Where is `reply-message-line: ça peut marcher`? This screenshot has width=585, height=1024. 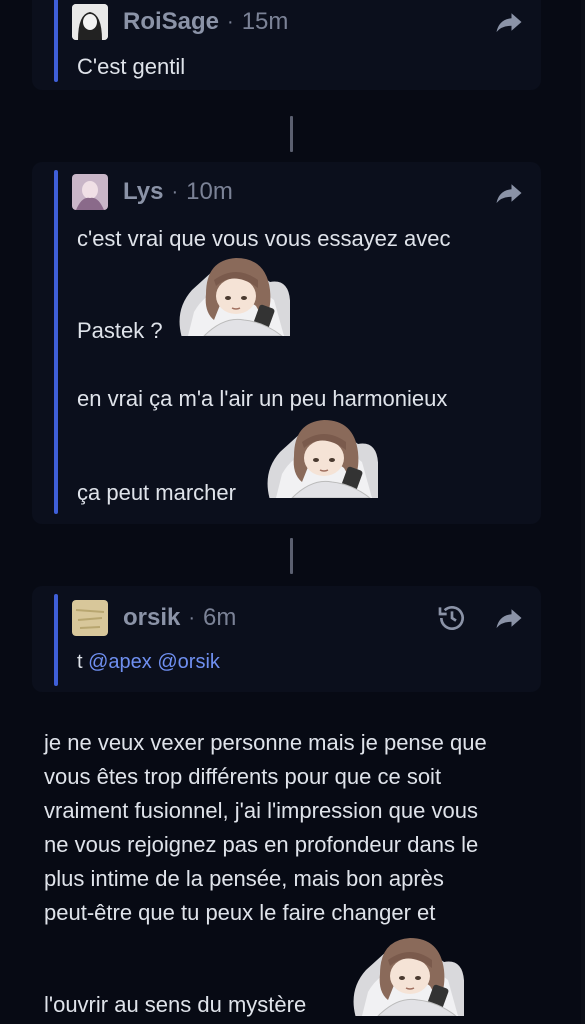 reply-message-line: ça peut marcher is located at coordinates (156, 492).